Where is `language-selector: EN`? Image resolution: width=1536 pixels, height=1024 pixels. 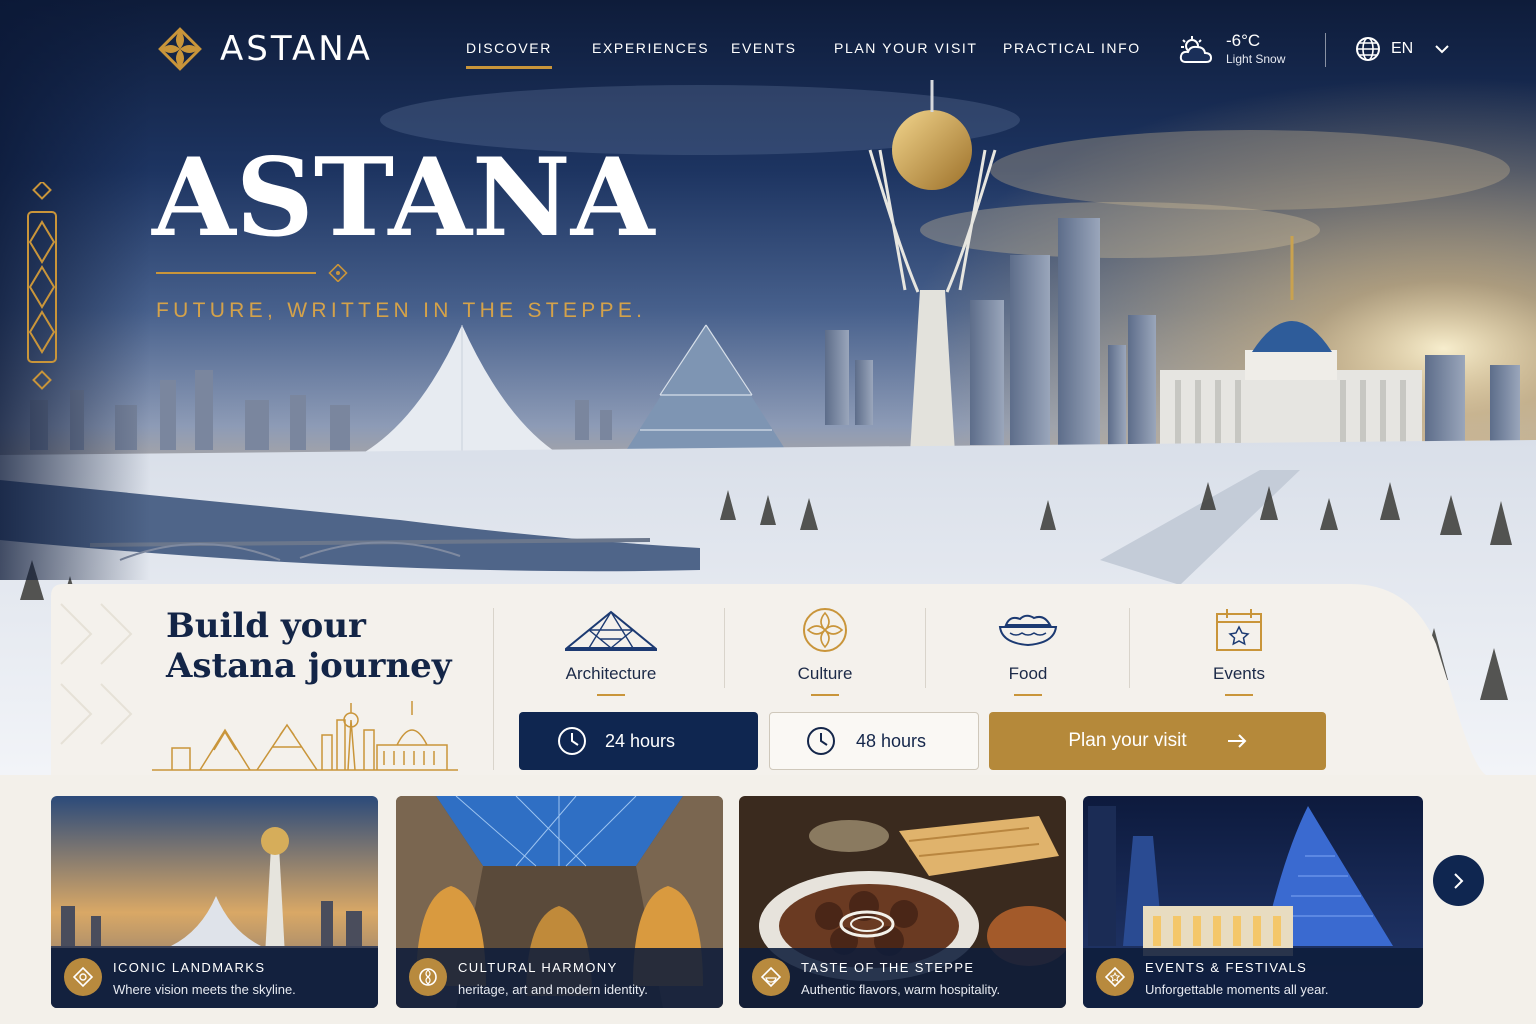 language-selector: EN is located at coordinates (1402, 49).